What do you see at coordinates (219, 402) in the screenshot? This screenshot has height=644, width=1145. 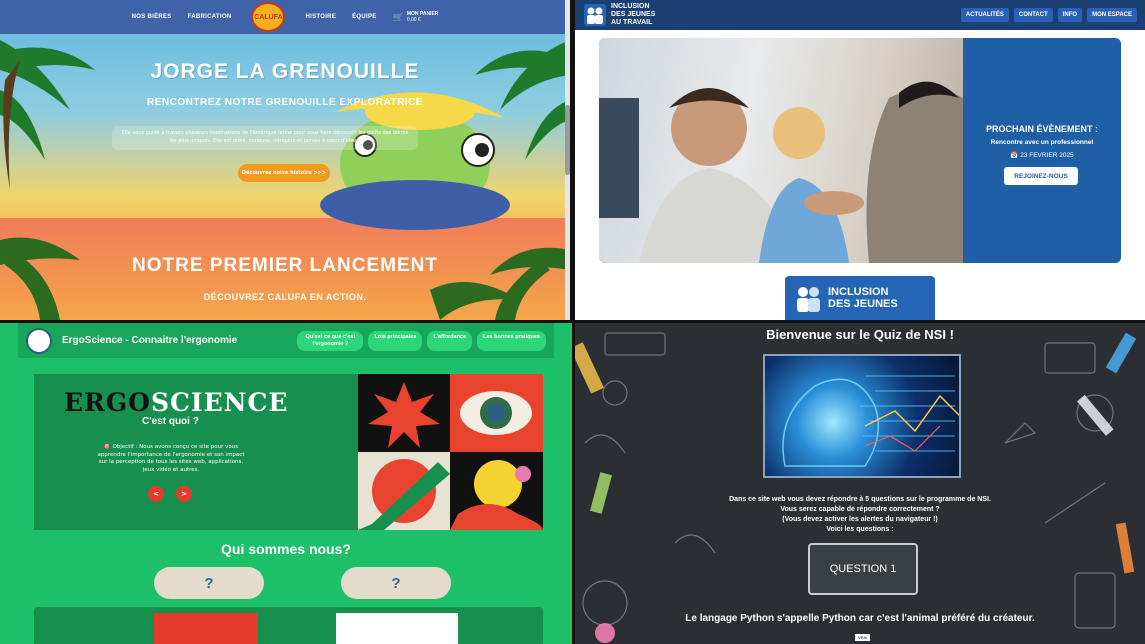 I see `logo-science: SCIENCE` at bounding box center [219, 402].